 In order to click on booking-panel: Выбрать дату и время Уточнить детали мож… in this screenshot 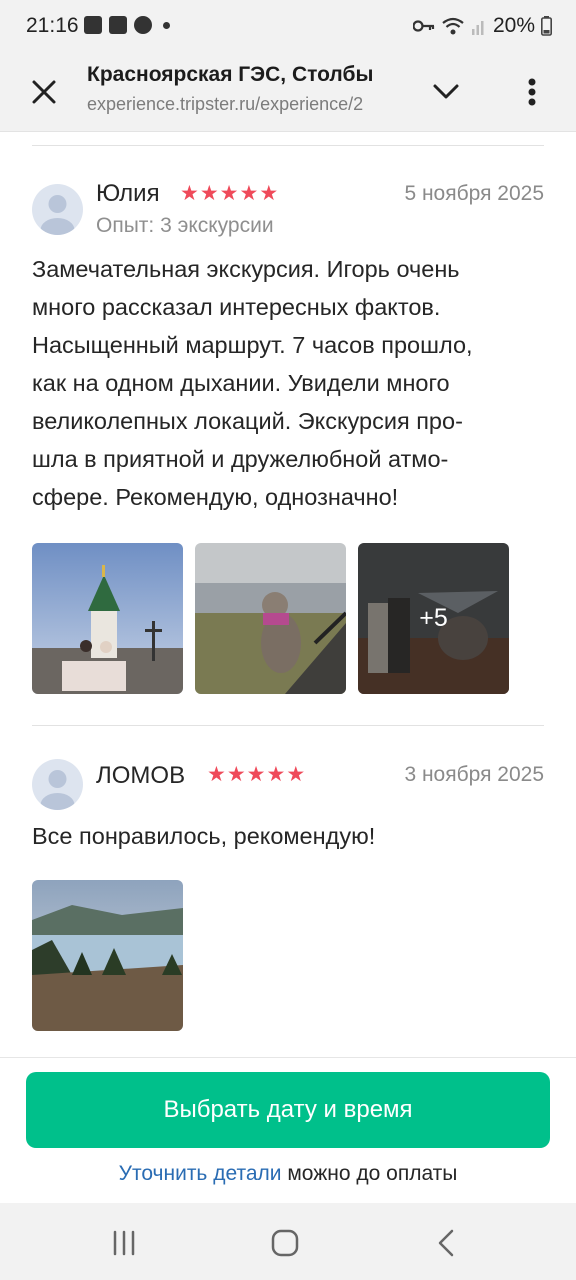, I will do `click(288, 1130)`.